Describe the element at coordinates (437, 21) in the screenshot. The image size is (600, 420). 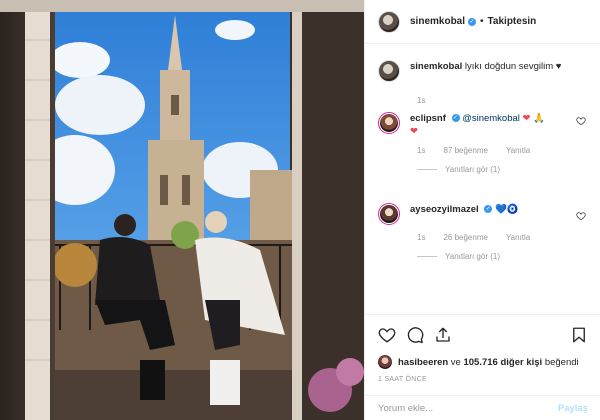
I see `author-username: sinemkobal` at that location.